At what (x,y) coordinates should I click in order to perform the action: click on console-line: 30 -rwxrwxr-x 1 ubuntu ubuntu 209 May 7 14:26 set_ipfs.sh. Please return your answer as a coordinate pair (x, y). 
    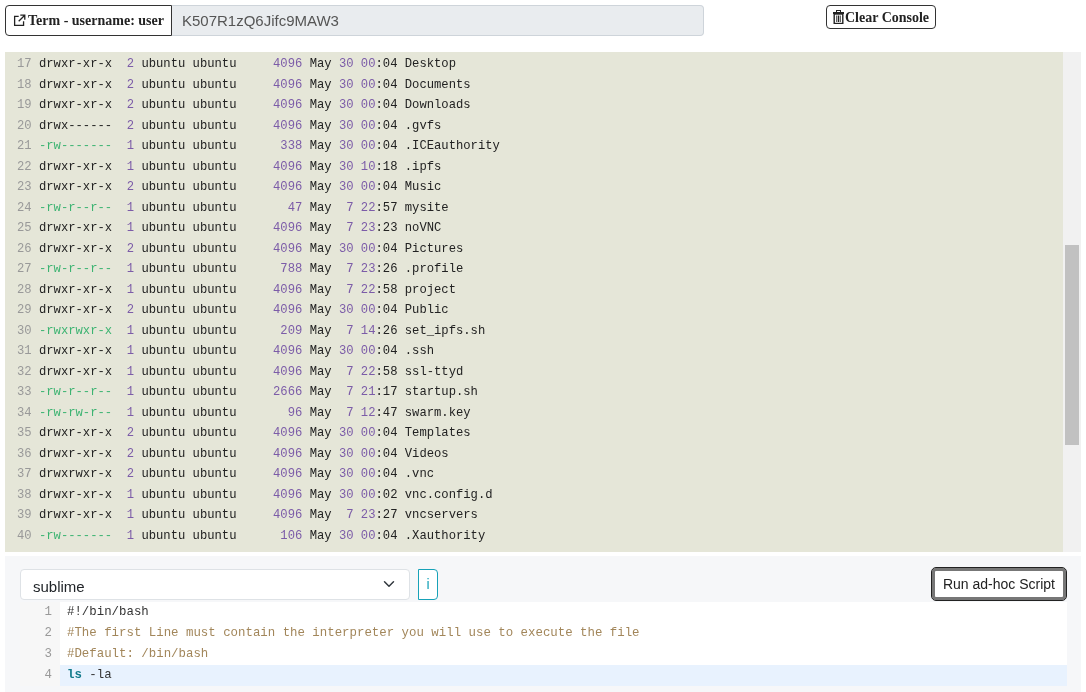
    Looking at the image, I should click on (252, 331).